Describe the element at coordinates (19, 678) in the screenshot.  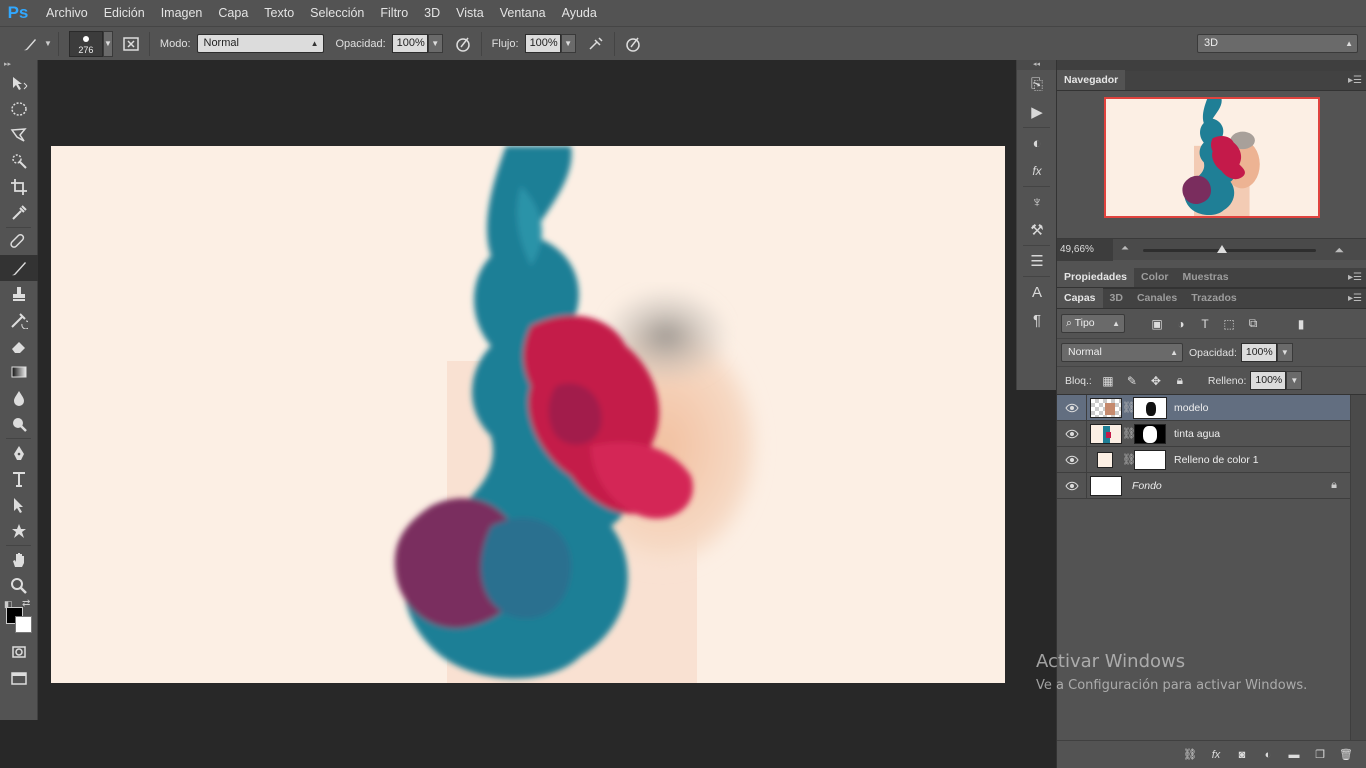
I see `screen-mode-icon` at that location.